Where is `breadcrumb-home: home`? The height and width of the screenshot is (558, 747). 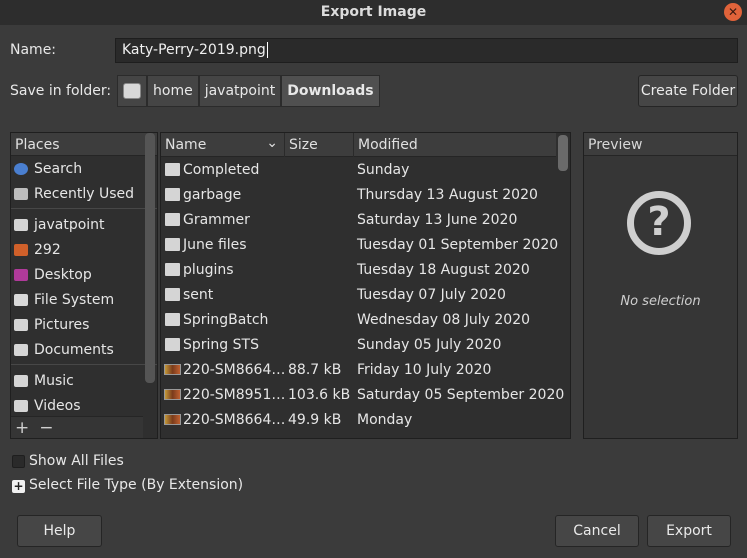 breadcrumb-home: home is located at coordinates (173, 91).